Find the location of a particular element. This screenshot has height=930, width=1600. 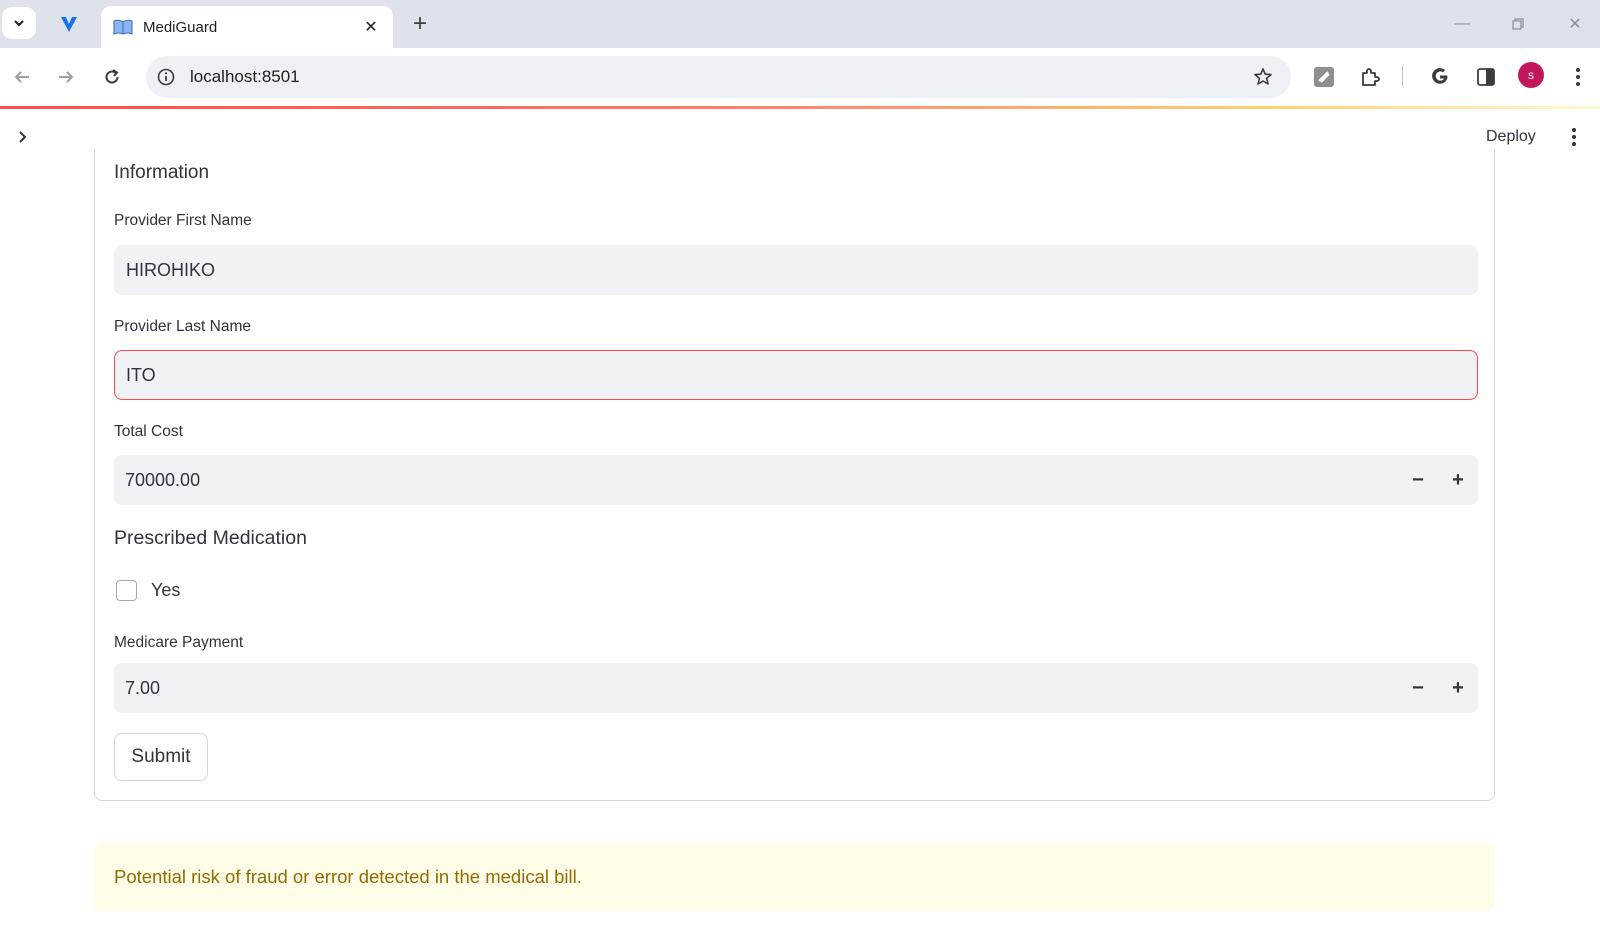

prescribed-medication-checkbox-row: Yes is located at coordinates (148, 590).